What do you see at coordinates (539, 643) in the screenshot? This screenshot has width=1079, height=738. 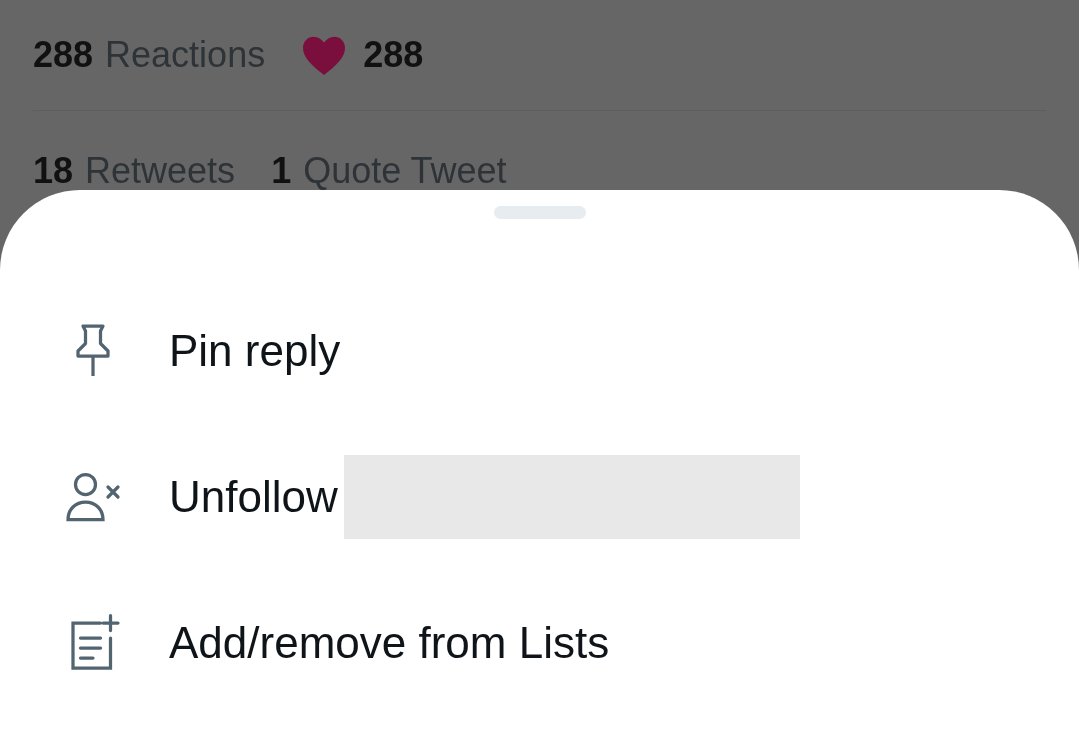 I see `menu-item: Add/remove from Lists` at bounding box center [539, 643].